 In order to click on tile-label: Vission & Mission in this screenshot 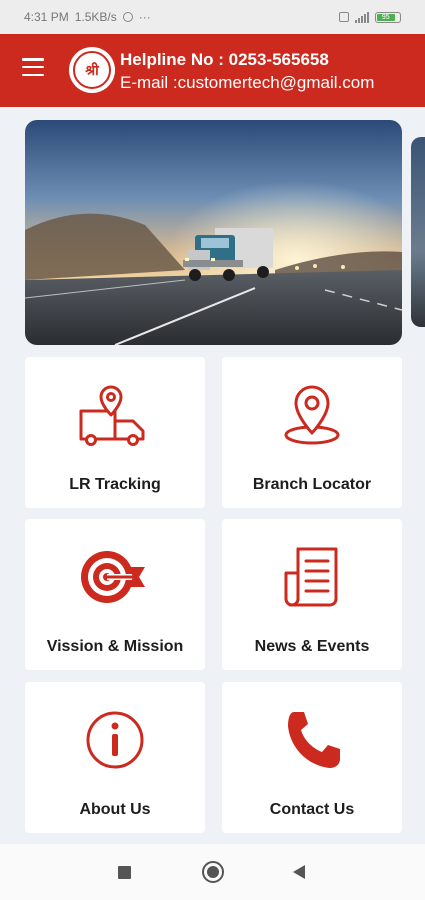, I will do `click(115, 646)`.